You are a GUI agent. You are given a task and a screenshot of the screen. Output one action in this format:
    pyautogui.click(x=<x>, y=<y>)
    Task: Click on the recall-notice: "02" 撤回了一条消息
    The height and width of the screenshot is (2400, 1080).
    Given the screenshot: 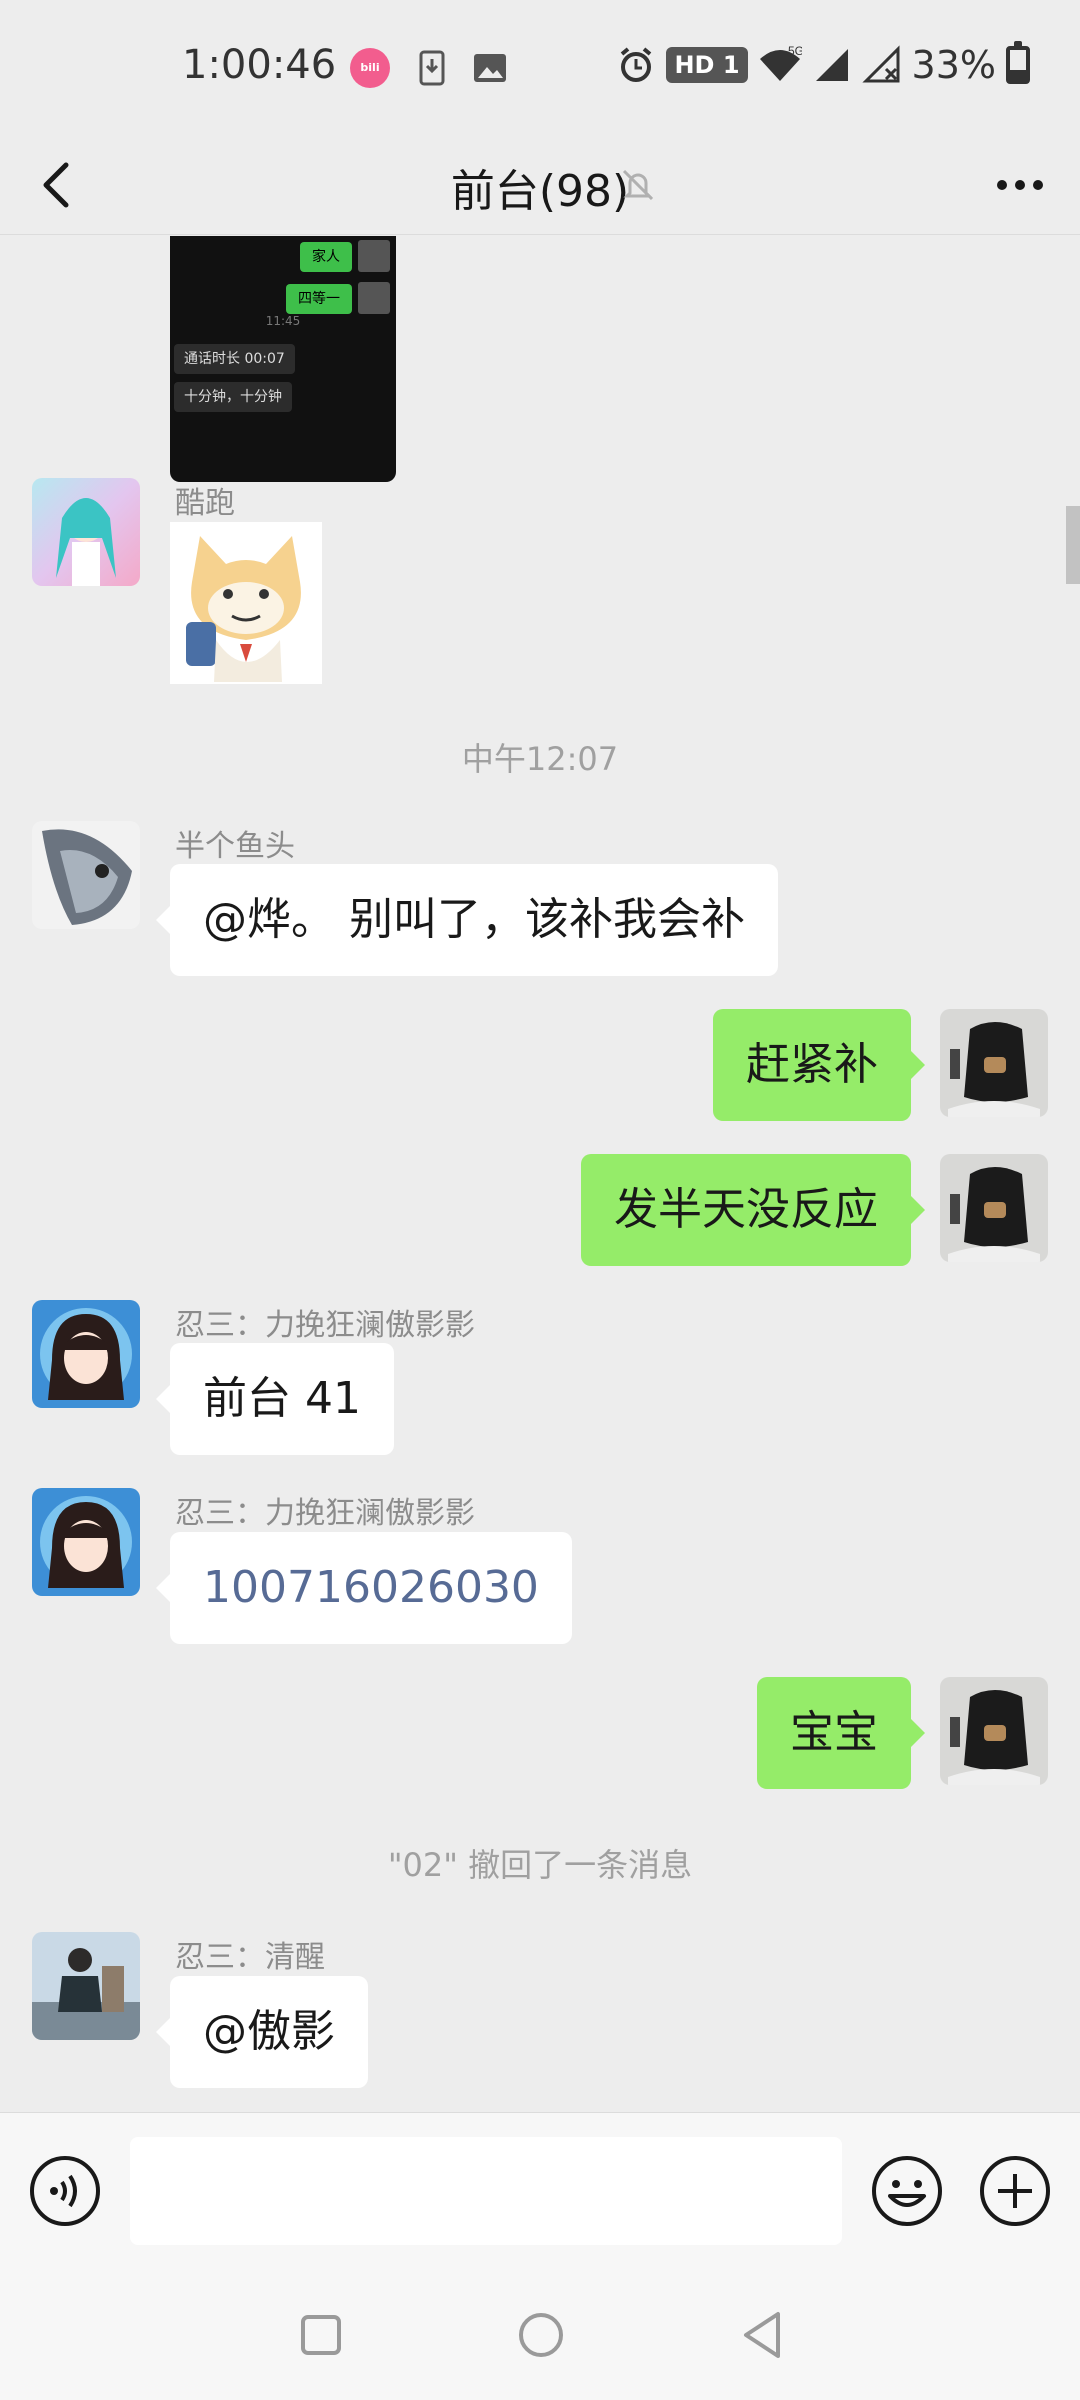 What is the action you would take?
    pyautogui.click(x=540, y=1865)
    